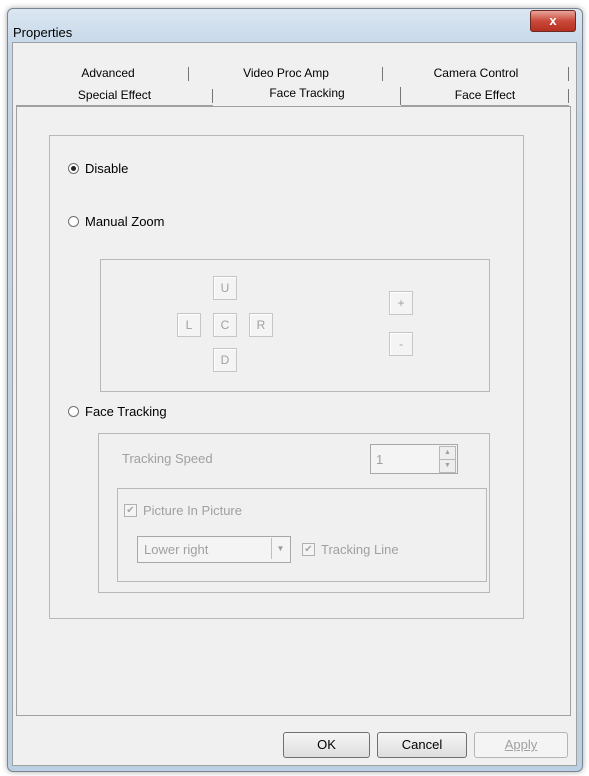 The height and width of the screenshot is (776, 589). What do you see at coordinates (176, 549) in the screenshot?
I see `pip-position-value: Lower right` at bounding box center [176, 549].